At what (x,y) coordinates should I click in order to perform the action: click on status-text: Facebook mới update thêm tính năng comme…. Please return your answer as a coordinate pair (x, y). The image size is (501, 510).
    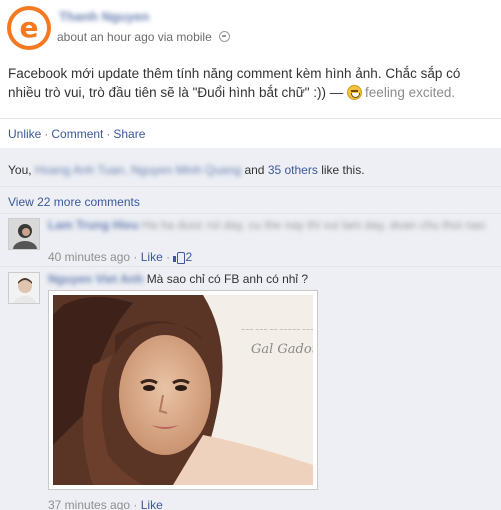
    Looking at the image, I should click on (252, 83).